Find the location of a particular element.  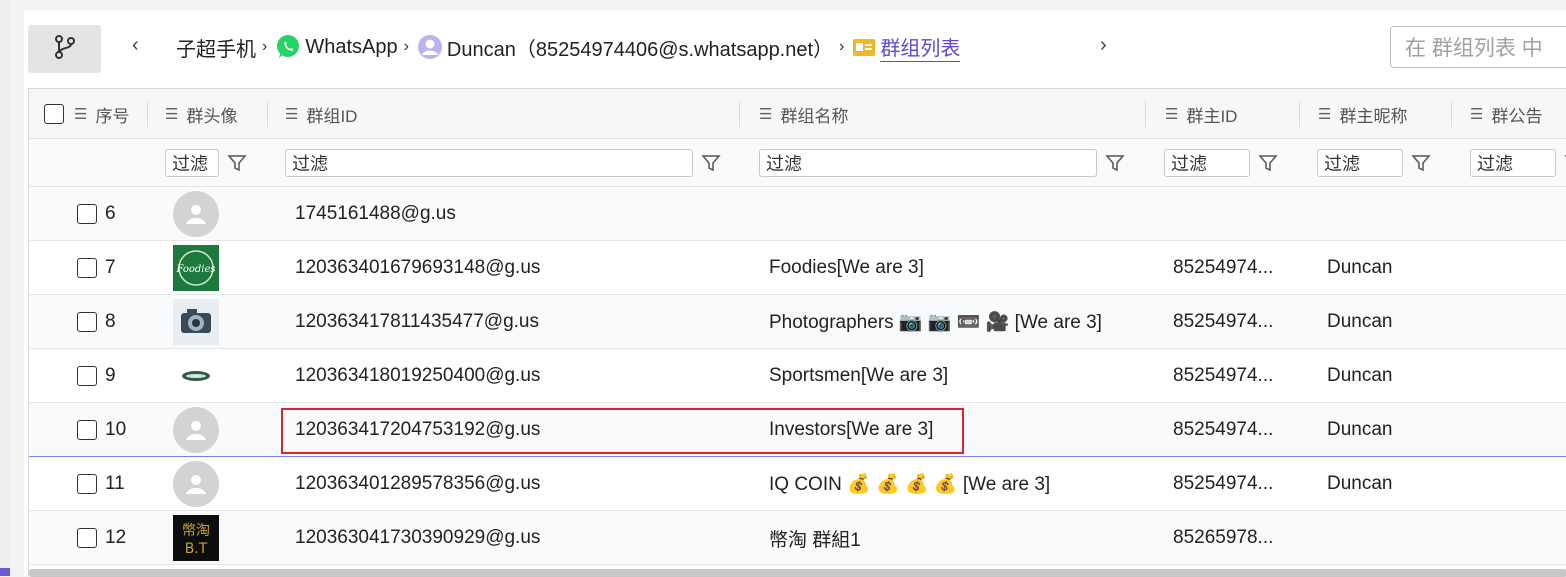

breadcrumb-device-label: 子超手机 is located at coordinates (216, 49).